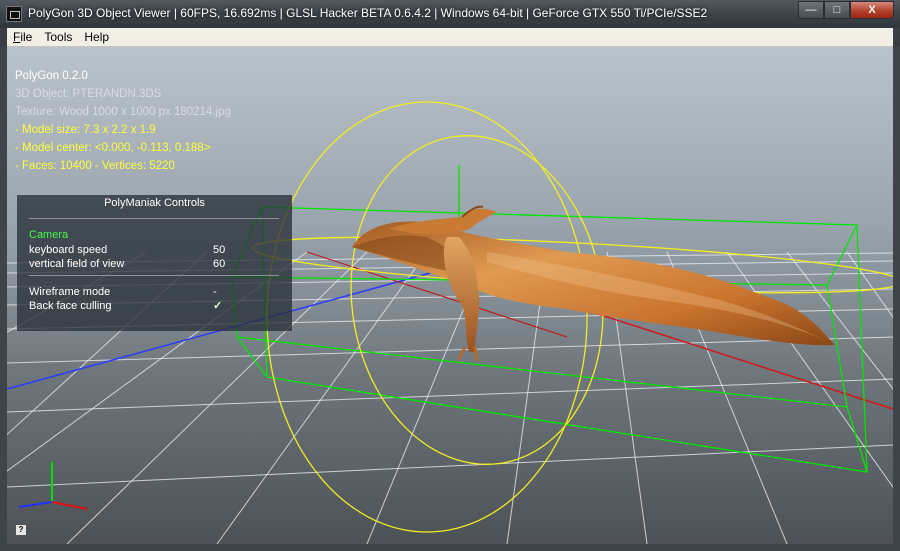 The image size is (900, 551). Describe the element at coordinates (872, 10) in the screenshot. I see `close-button: X` at that location.